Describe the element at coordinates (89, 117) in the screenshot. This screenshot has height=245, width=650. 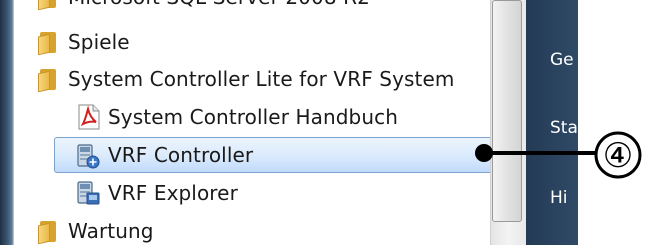
I see `pdf-icon` at that location.